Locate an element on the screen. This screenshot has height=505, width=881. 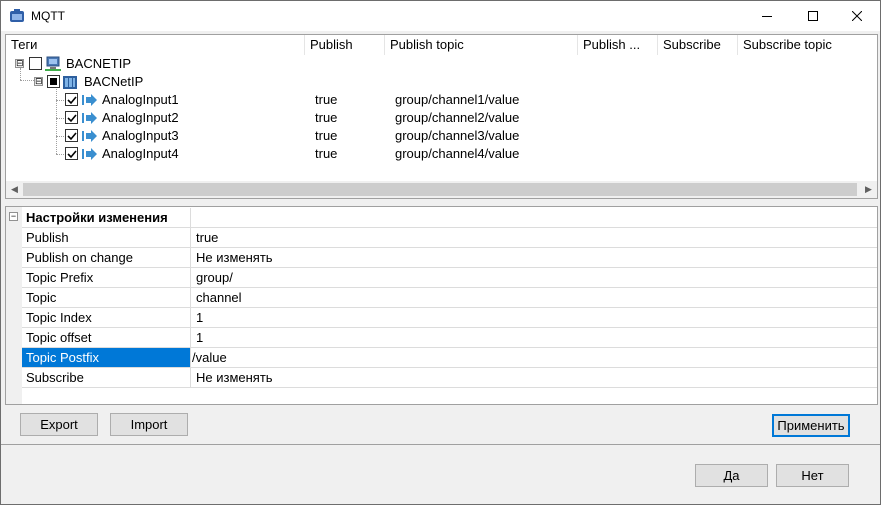
property-category: Настройки изменения is located at coordinates (449, 218).